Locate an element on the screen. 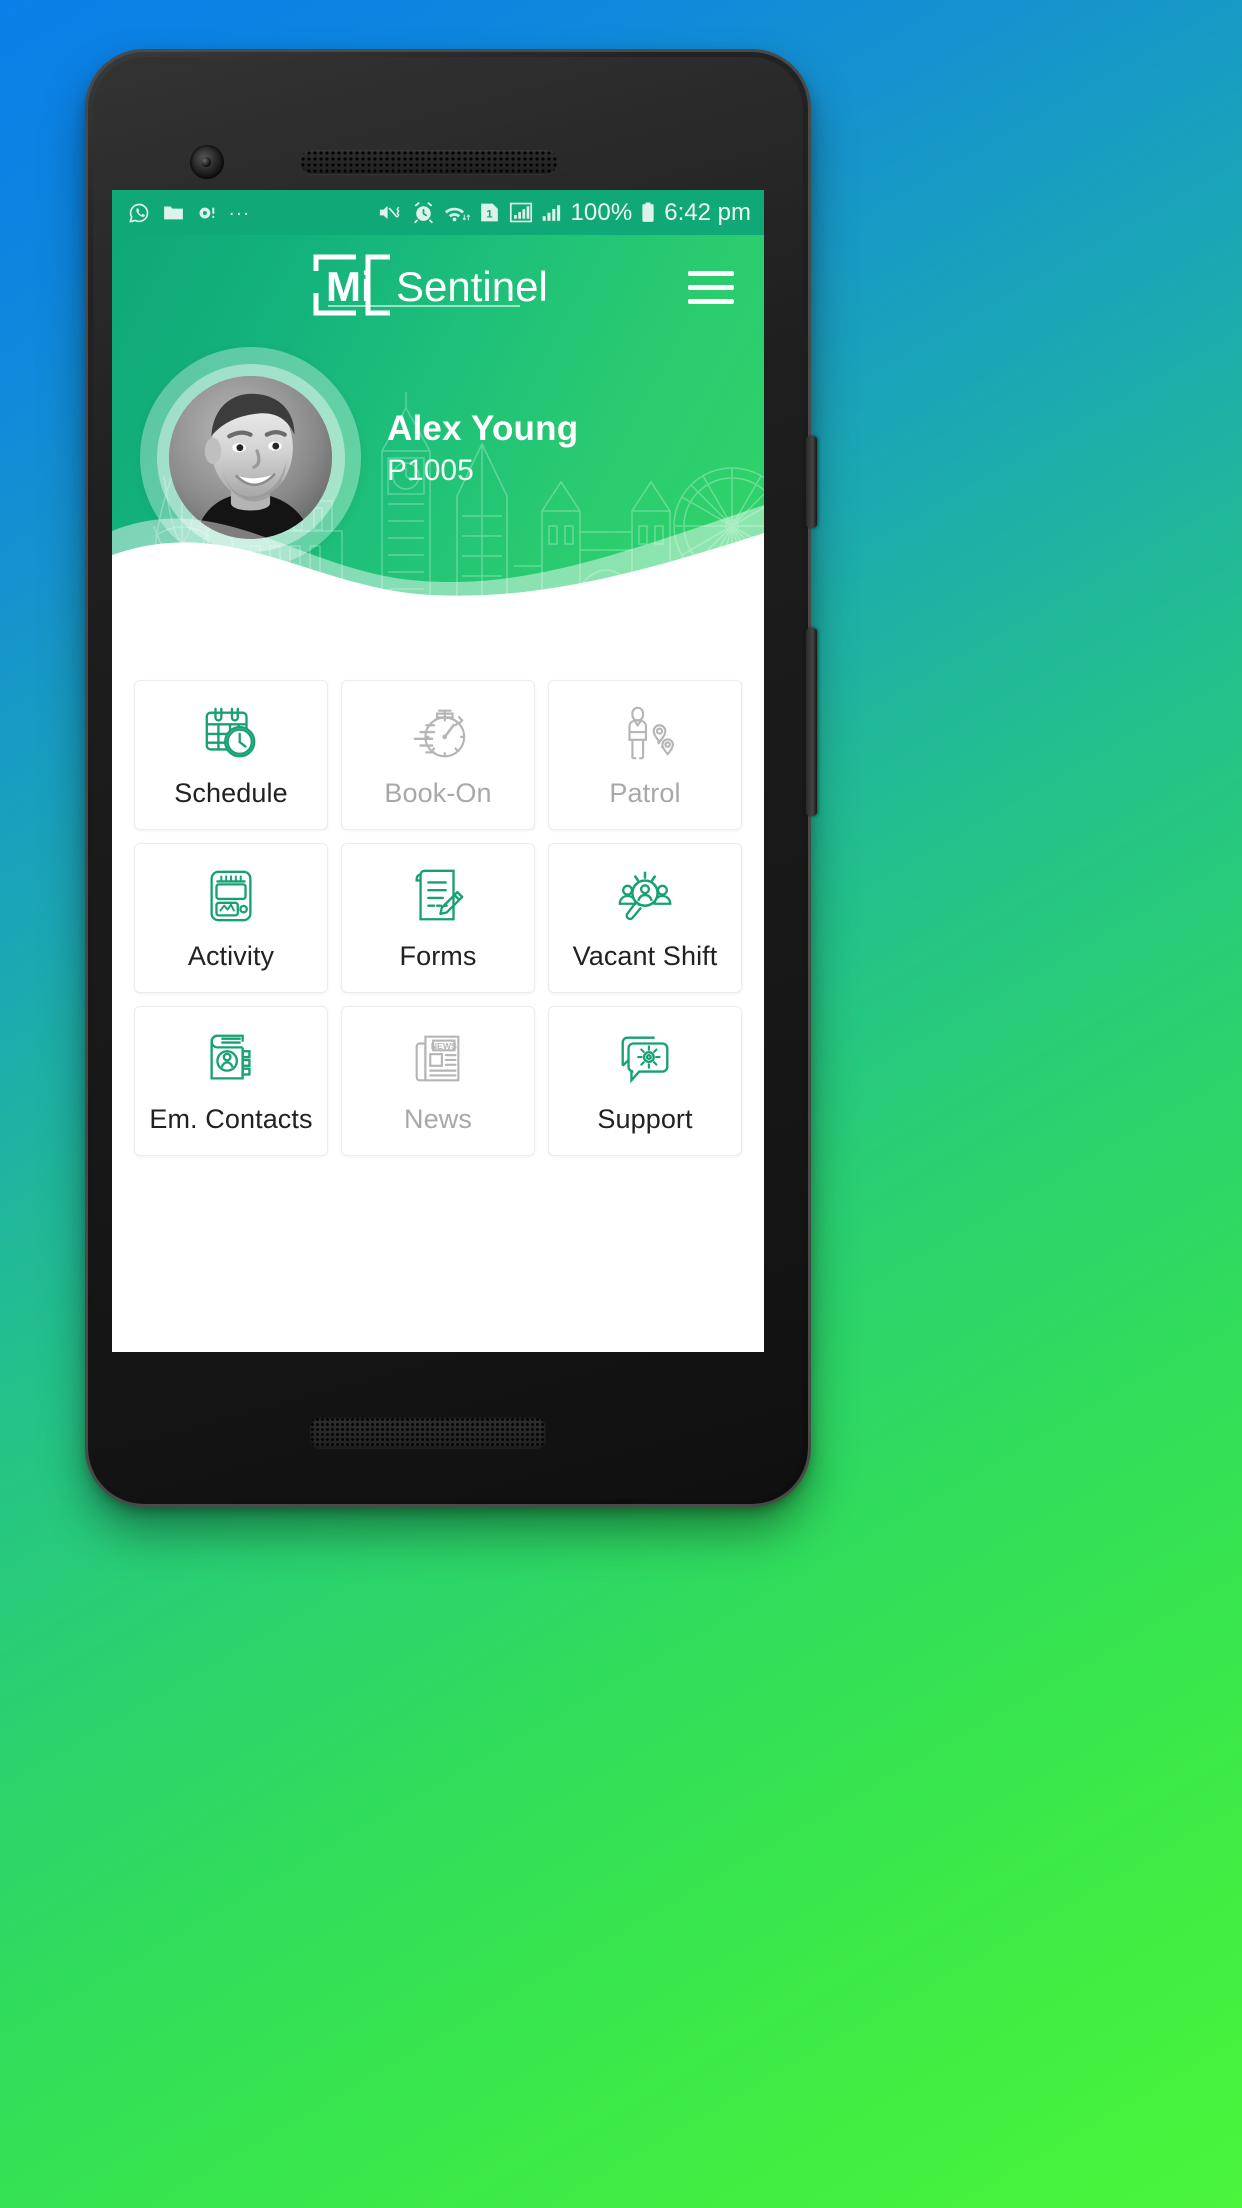 This screenshot has height=2208, width=1242. header-wave-divider is located at coordinates (438, 555).